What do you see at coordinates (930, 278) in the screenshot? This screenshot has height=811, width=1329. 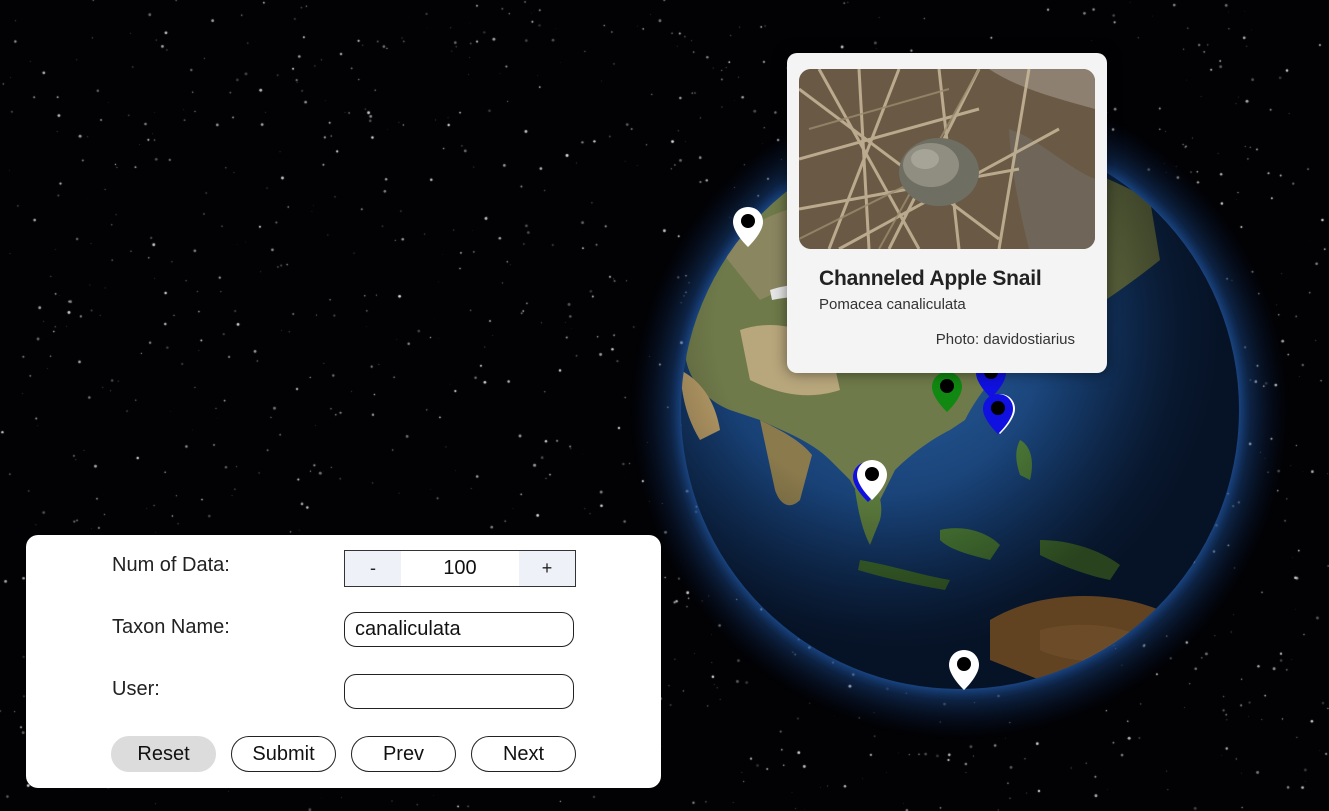 I see `species-common-name: Channeled Apple Snail` at bounding box center [930, 278].